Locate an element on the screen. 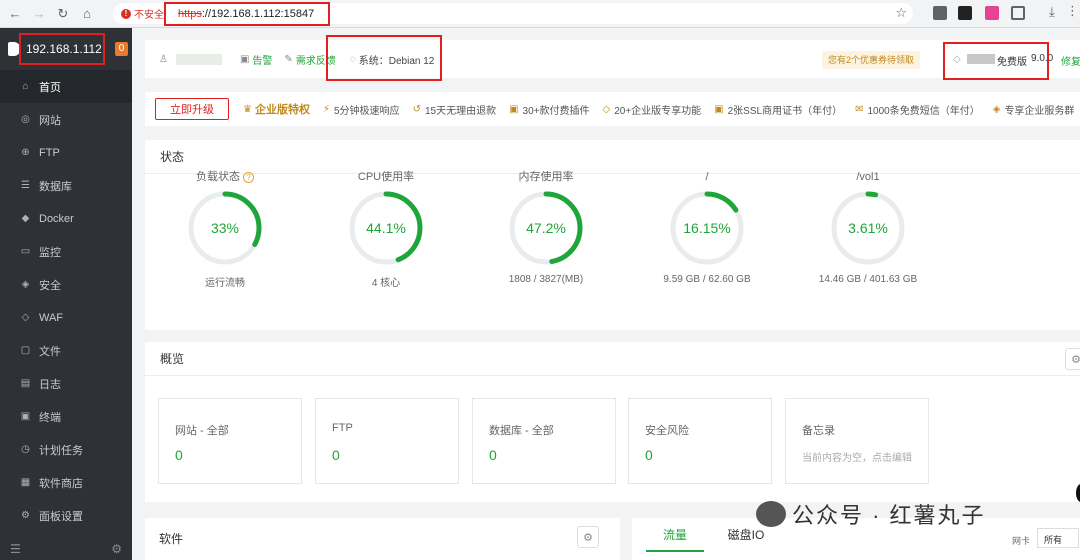 The height and width of the screenshot is (560, 1080). url-text: https://192.168.1.112:15847 is located at coordinates (246, 14).